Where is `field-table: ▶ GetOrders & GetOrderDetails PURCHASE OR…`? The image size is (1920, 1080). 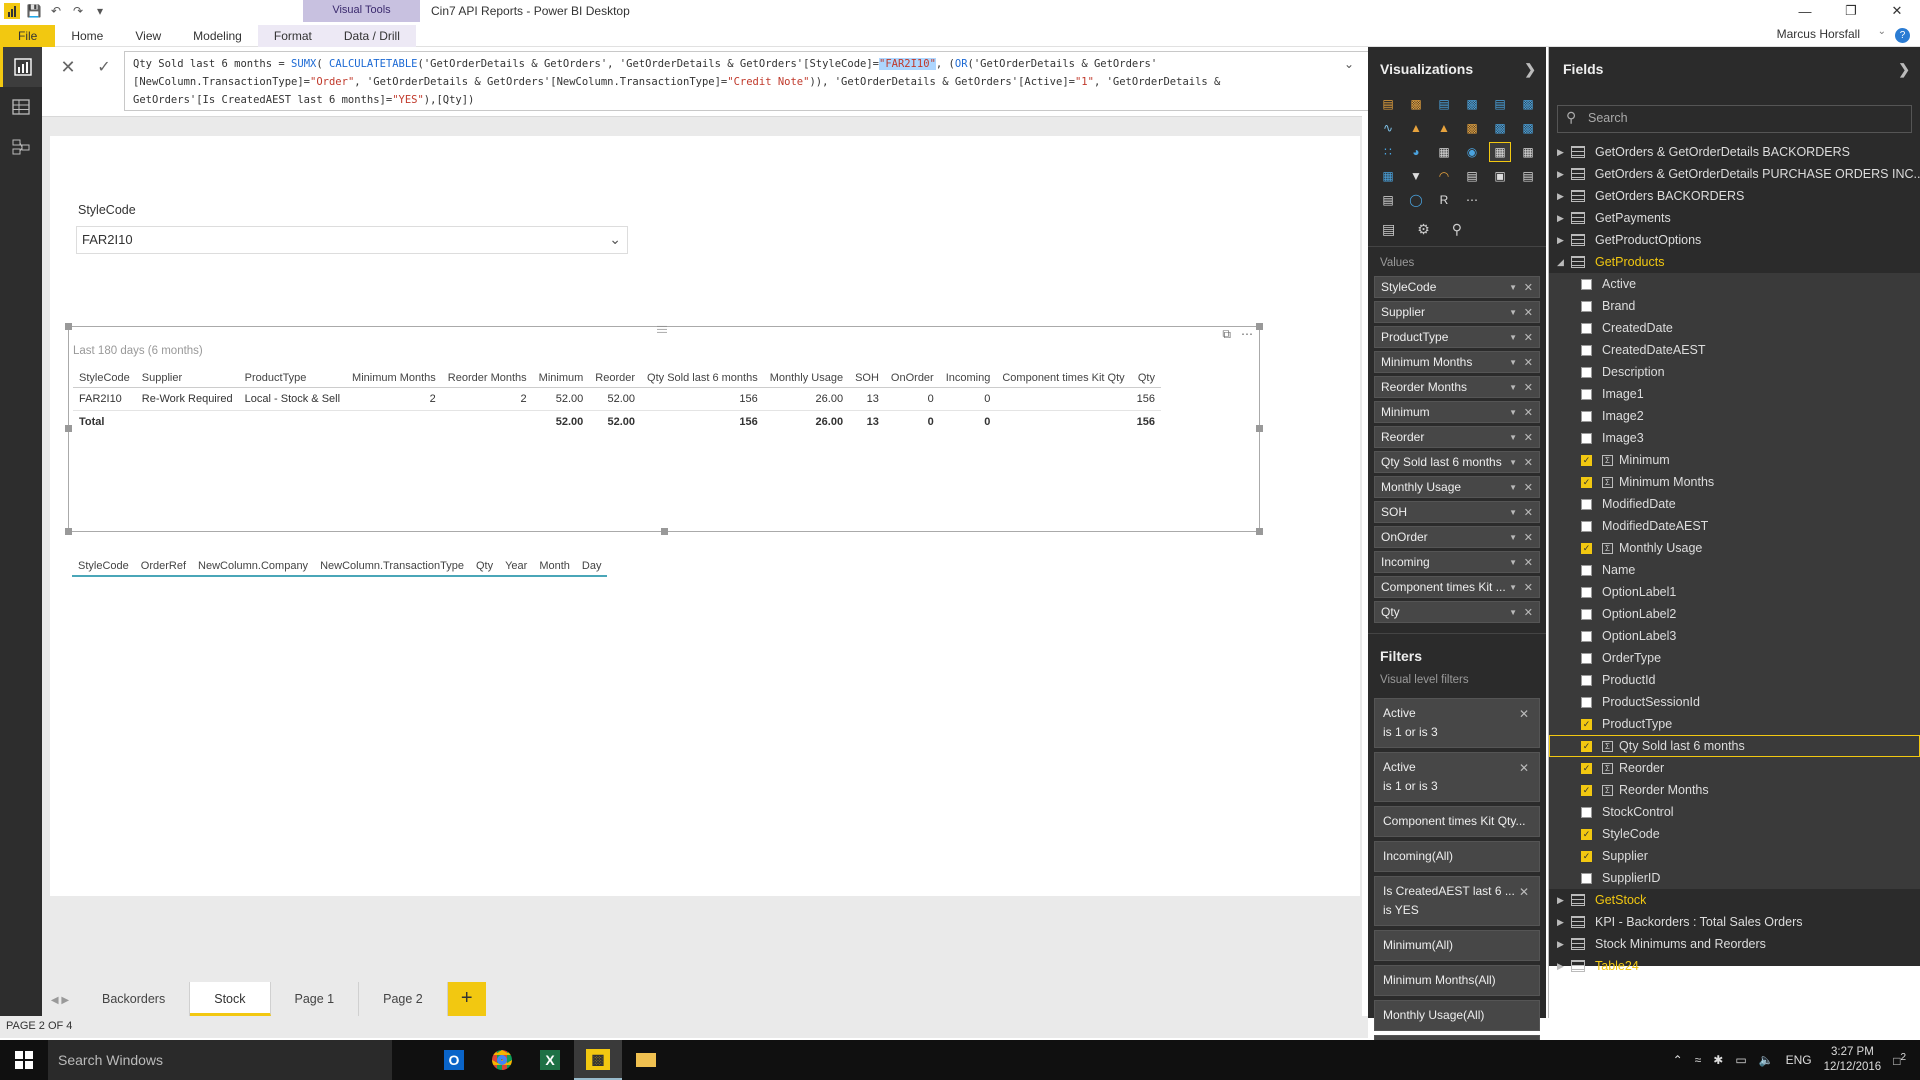 field-table: ▶ GetOrders & GetOrderDetails PURCHASE OR… is located at coordinates (1734, 174).